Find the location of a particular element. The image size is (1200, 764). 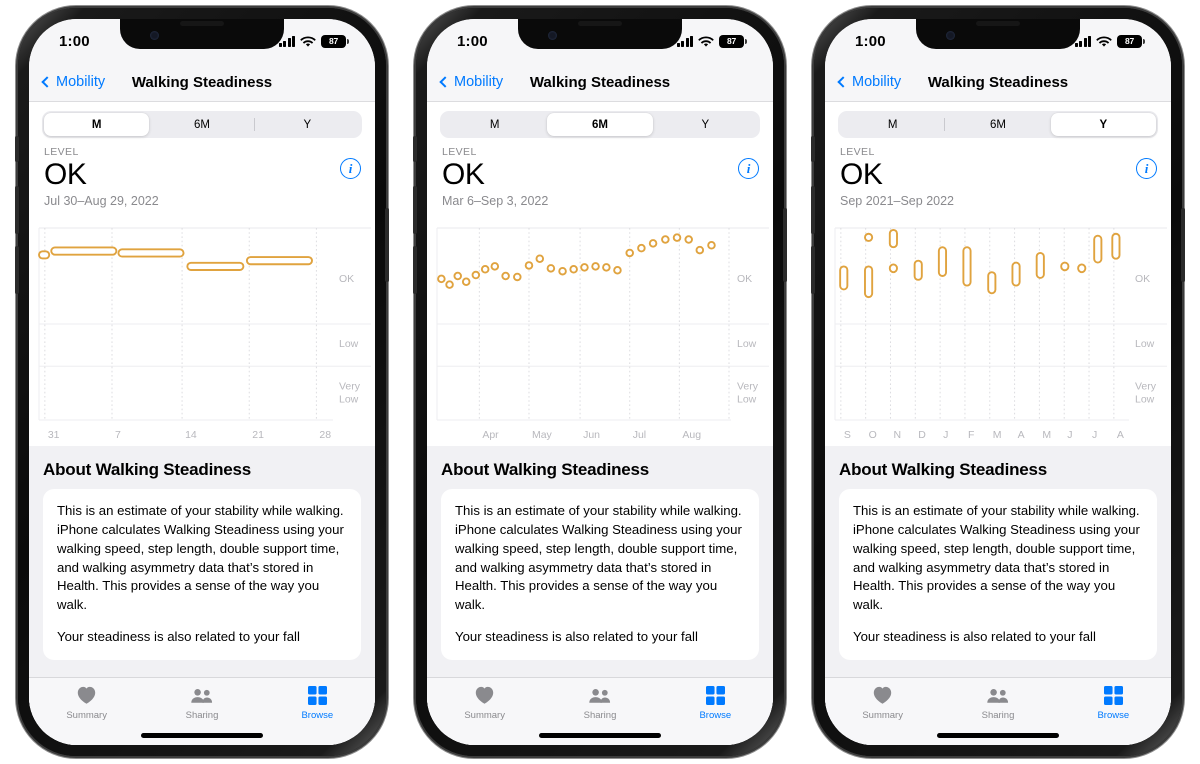

svg-text: F is located at coordinates (971, 435).